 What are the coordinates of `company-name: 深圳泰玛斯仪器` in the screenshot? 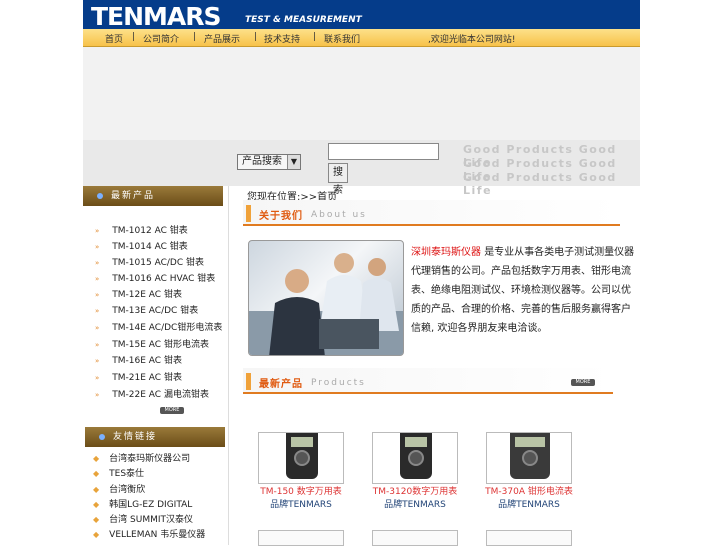 It's located at (446, 252).